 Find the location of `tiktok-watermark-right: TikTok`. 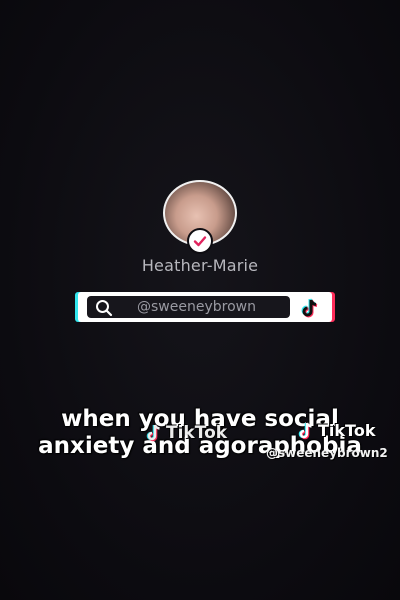

tiktok-watermark-right: TikTok is located at coordinates (336, 430).